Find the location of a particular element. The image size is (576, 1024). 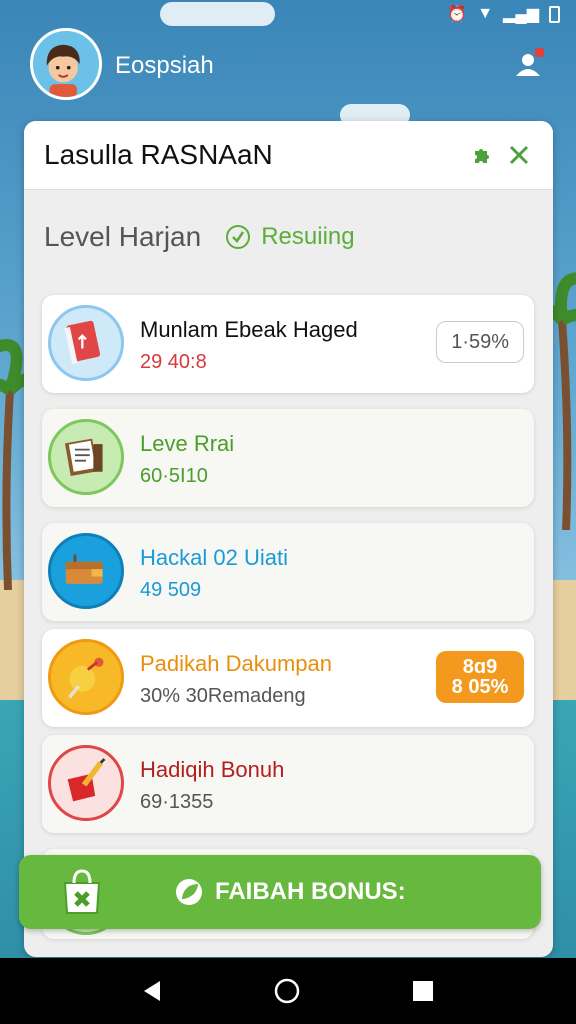

item-subtitle: 29 40:8 is located at coordinates (173, 362).